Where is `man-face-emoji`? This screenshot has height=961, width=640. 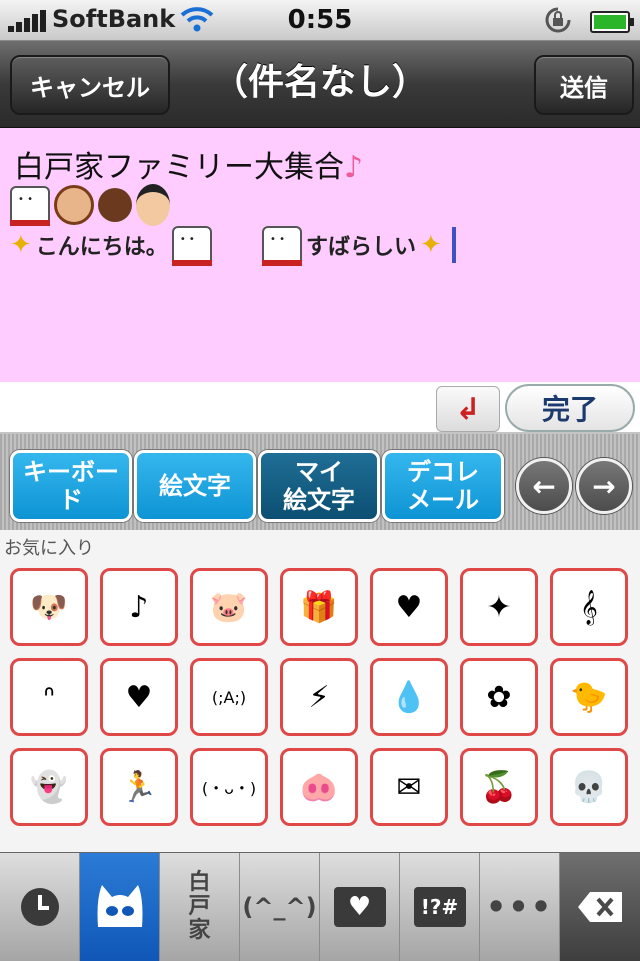 man-face-emoji is located at coordinates (115, 205).